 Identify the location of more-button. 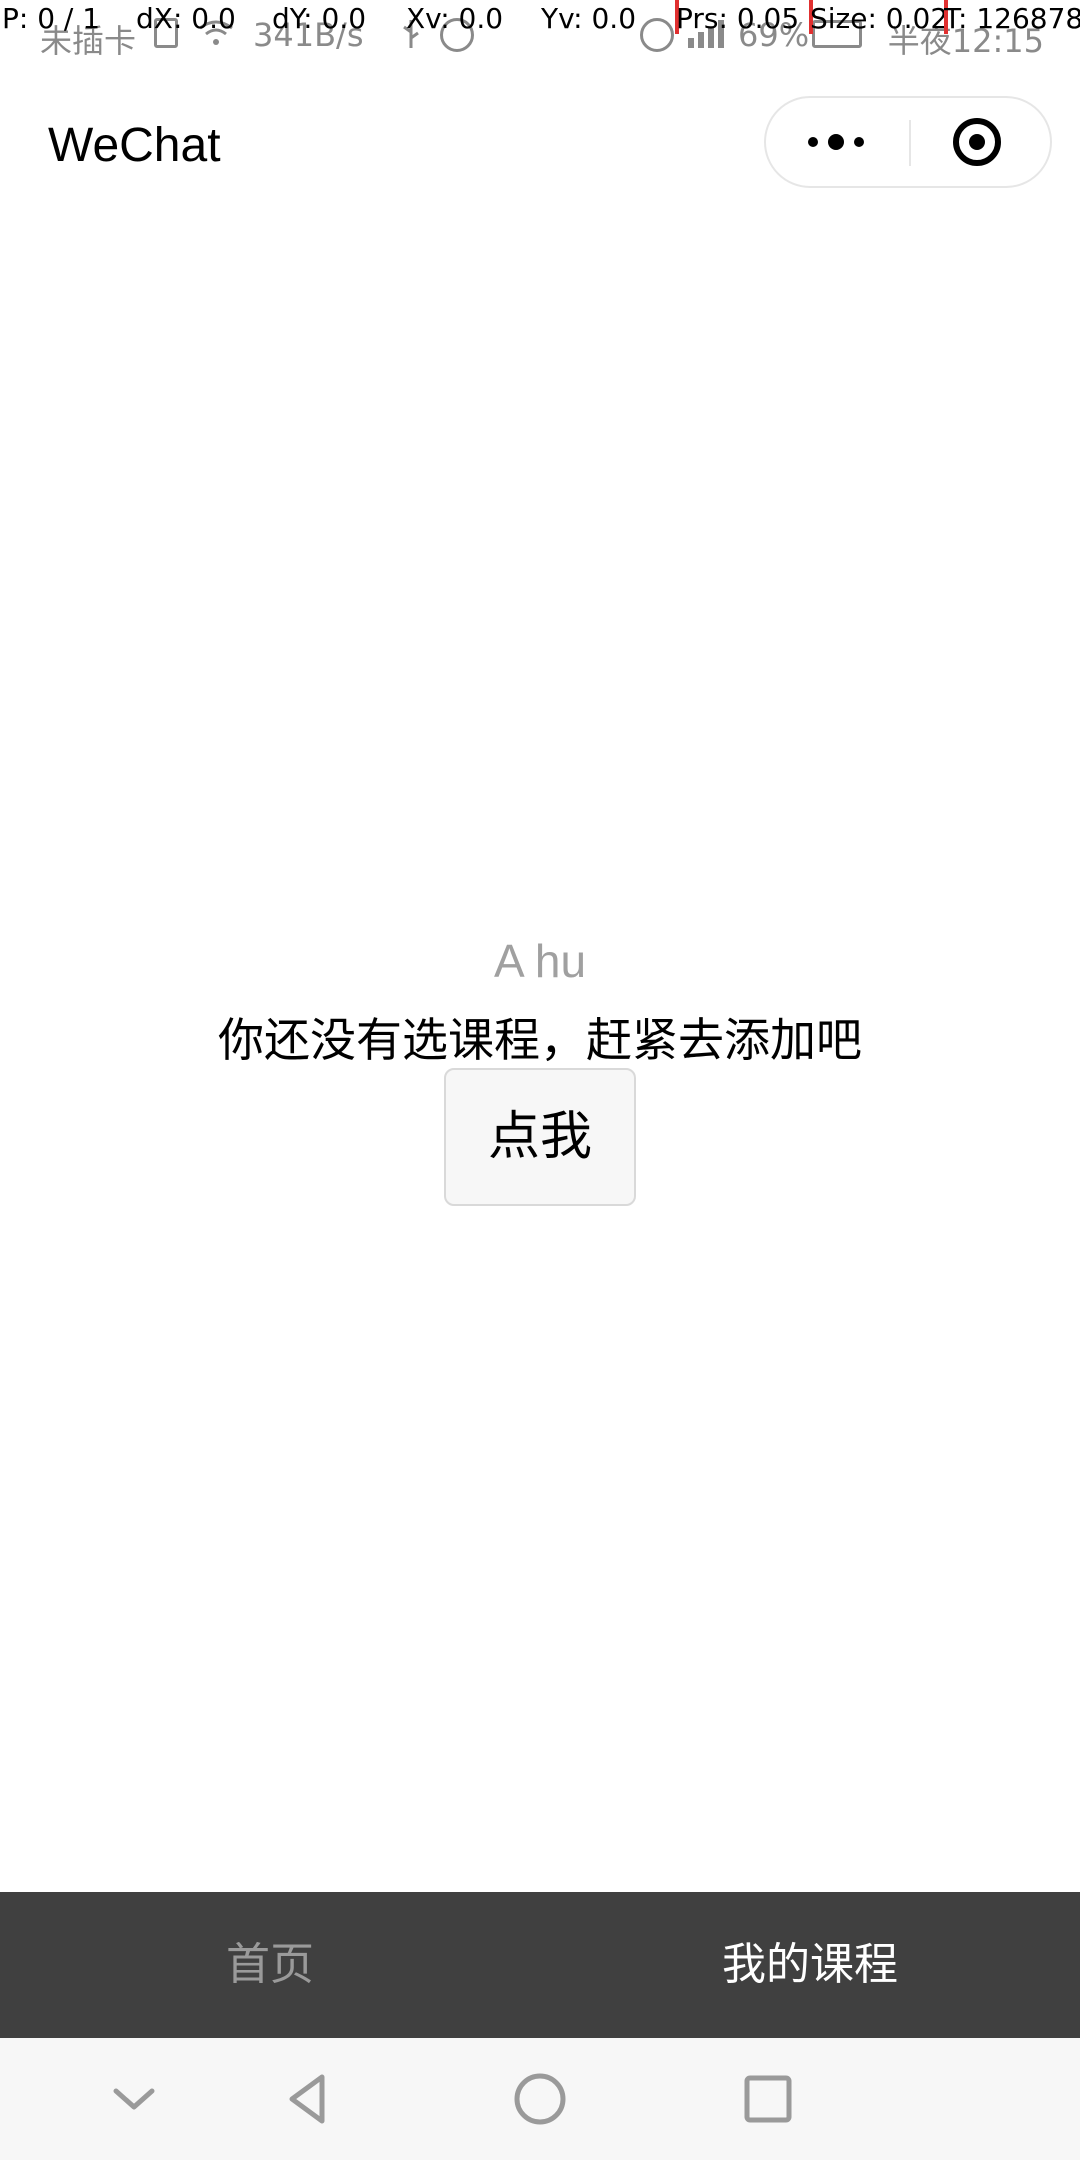
(837, 142).